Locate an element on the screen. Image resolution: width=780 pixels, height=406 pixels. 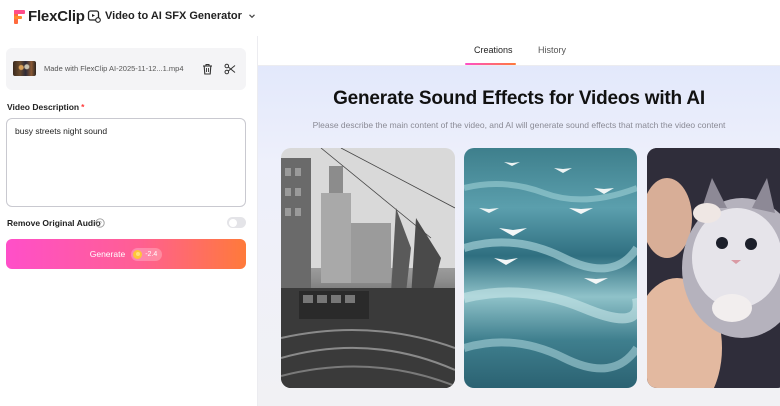
video-description-label-text: Video Description is located at coordinates (43, 107).